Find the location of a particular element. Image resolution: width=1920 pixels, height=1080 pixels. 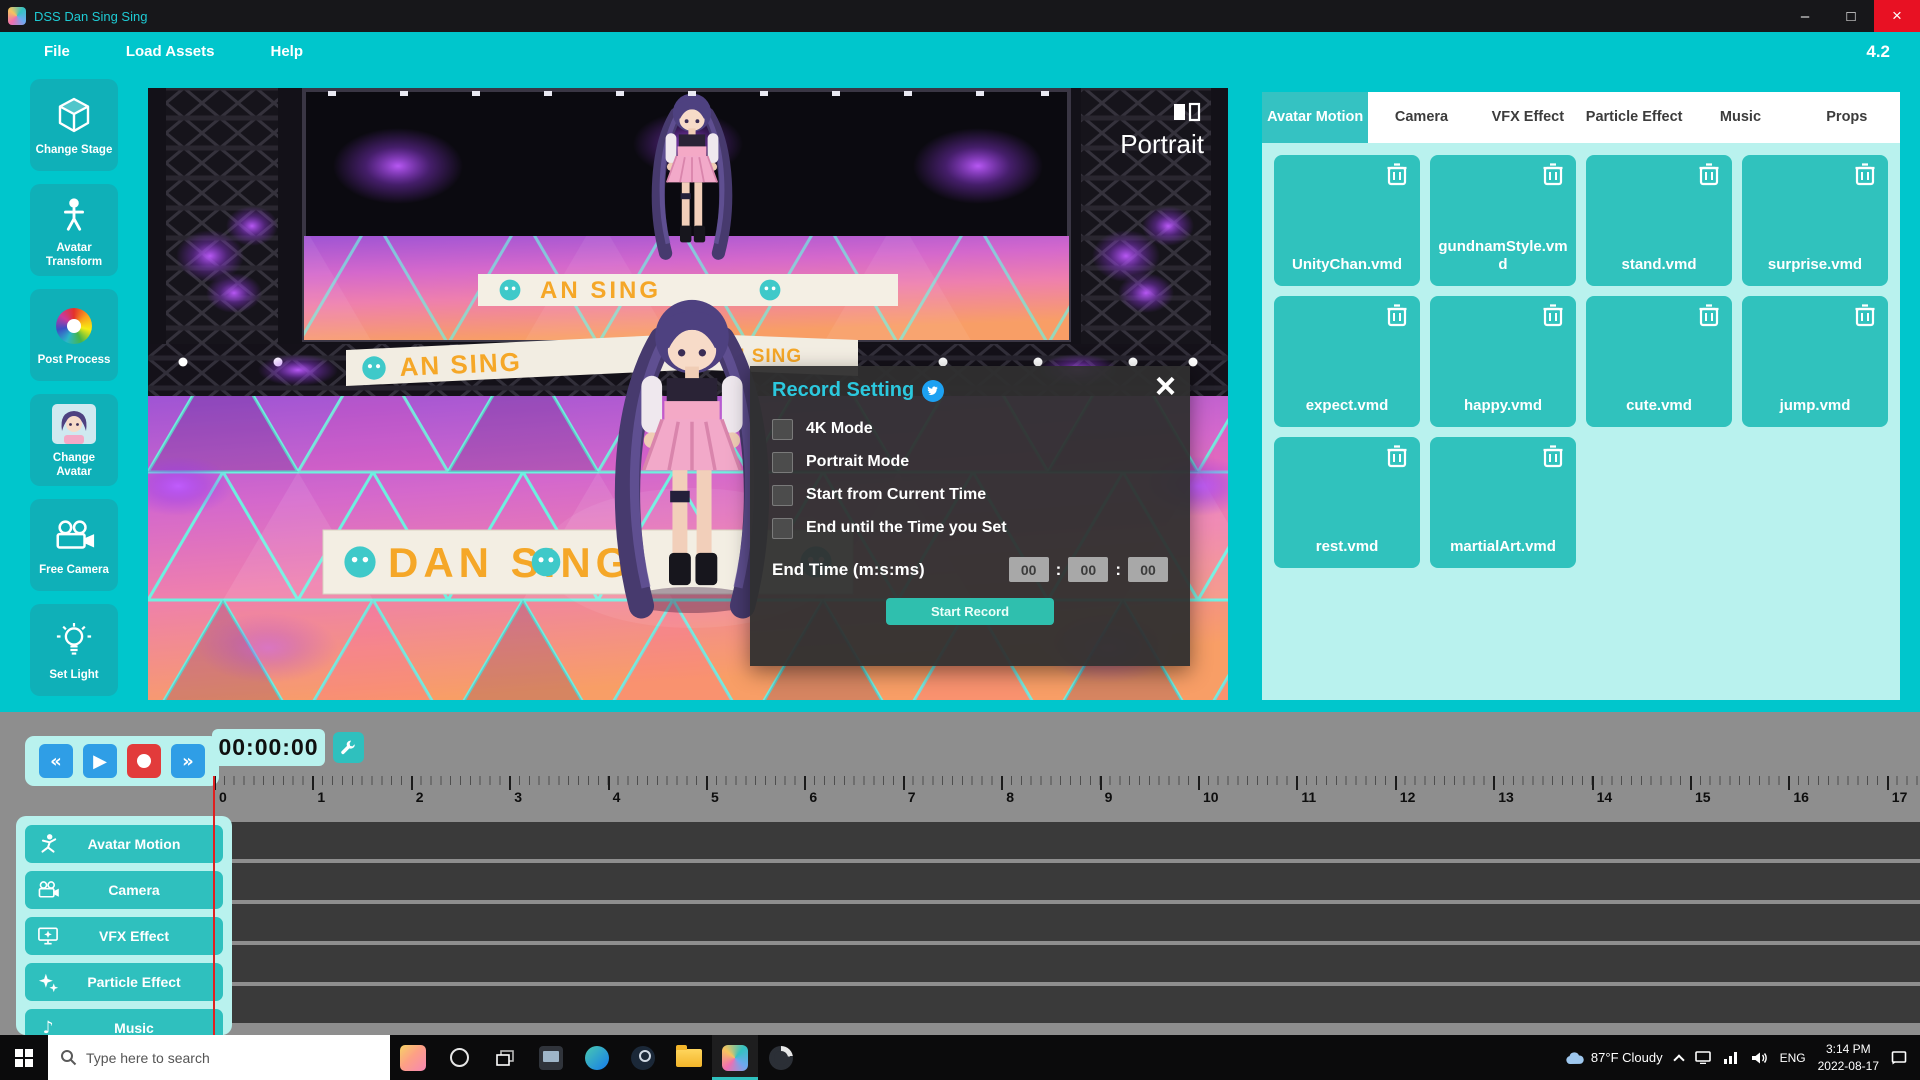

playhead is located at coordinates (214, 905).